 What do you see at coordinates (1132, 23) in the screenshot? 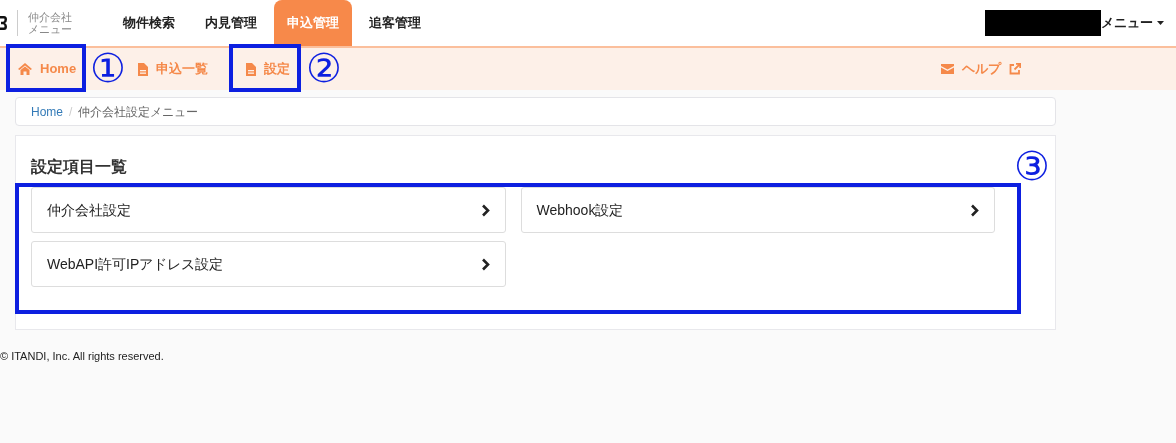
I see `user-menu: メニュー` at bounding box center [1132, 23].